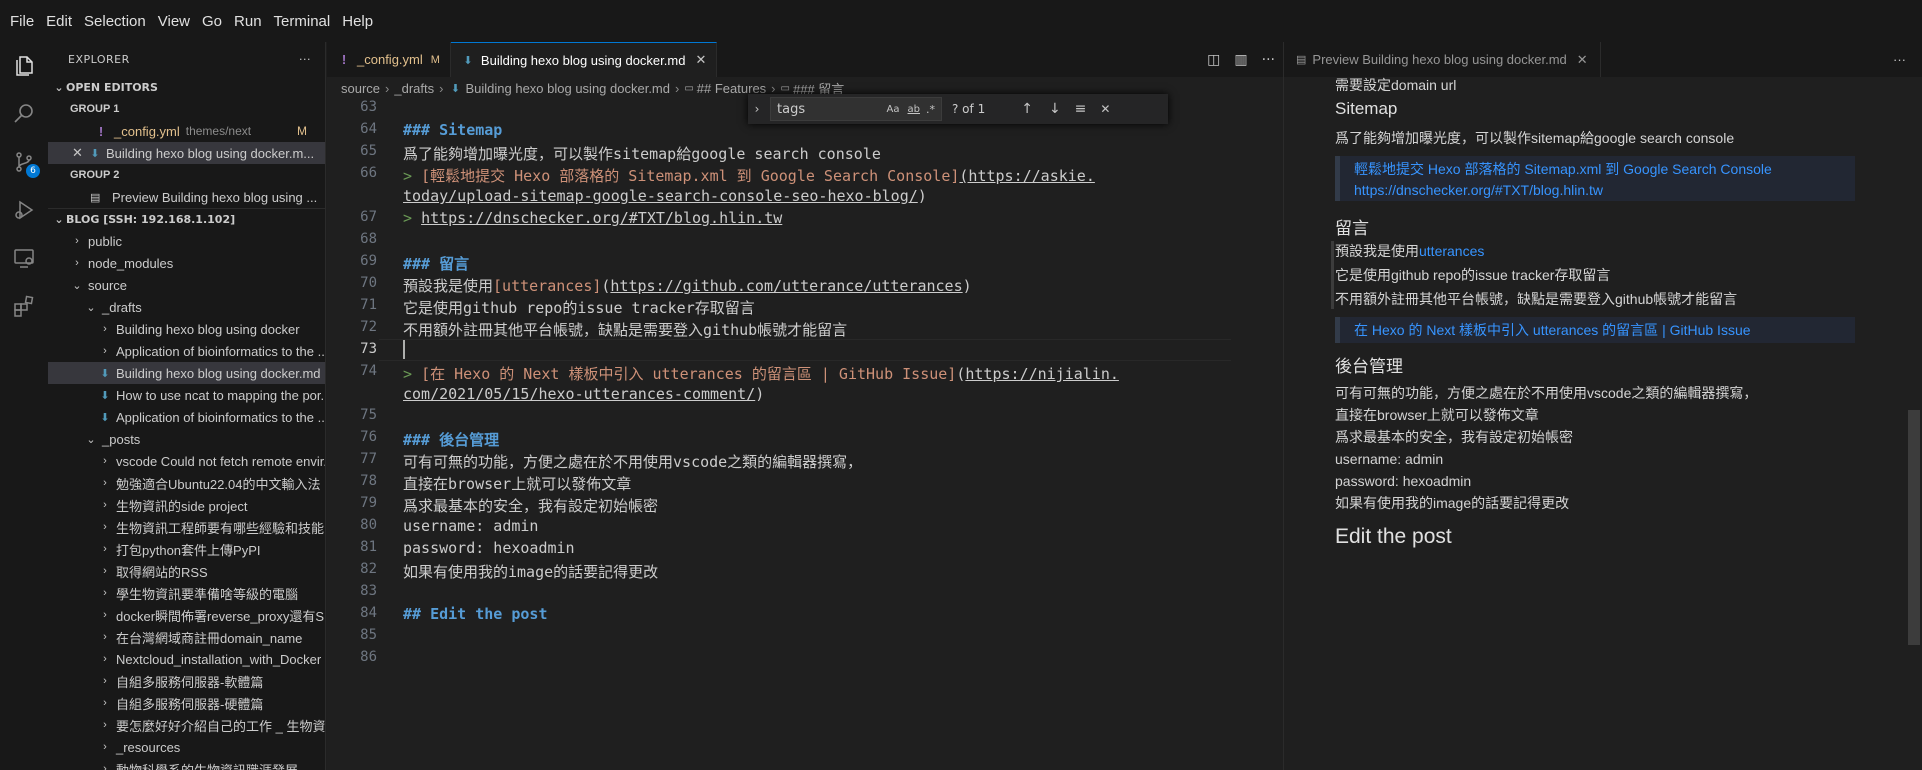 This screenshot has height=770, width=1922. Describe the element at coordinates (24, 210) in the screenshot. I see `run-debug-icon` at that location.